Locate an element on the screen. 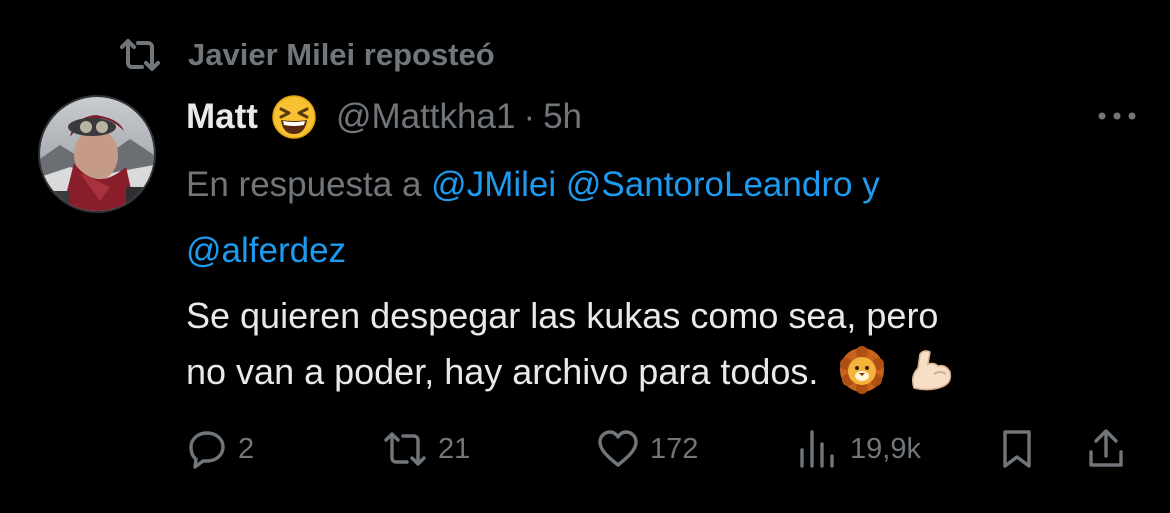  reply-joiner: y is located at coordinates (871, 184).